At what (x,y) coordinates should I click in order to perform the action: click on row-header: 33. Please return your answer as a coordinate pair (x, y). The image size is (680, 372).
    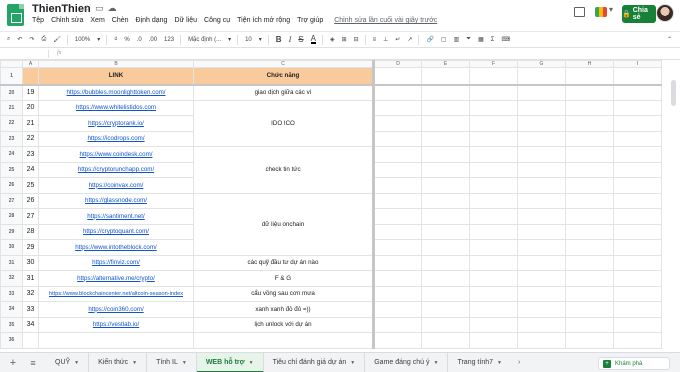
    Looking at the image, I should click on (11, 293).